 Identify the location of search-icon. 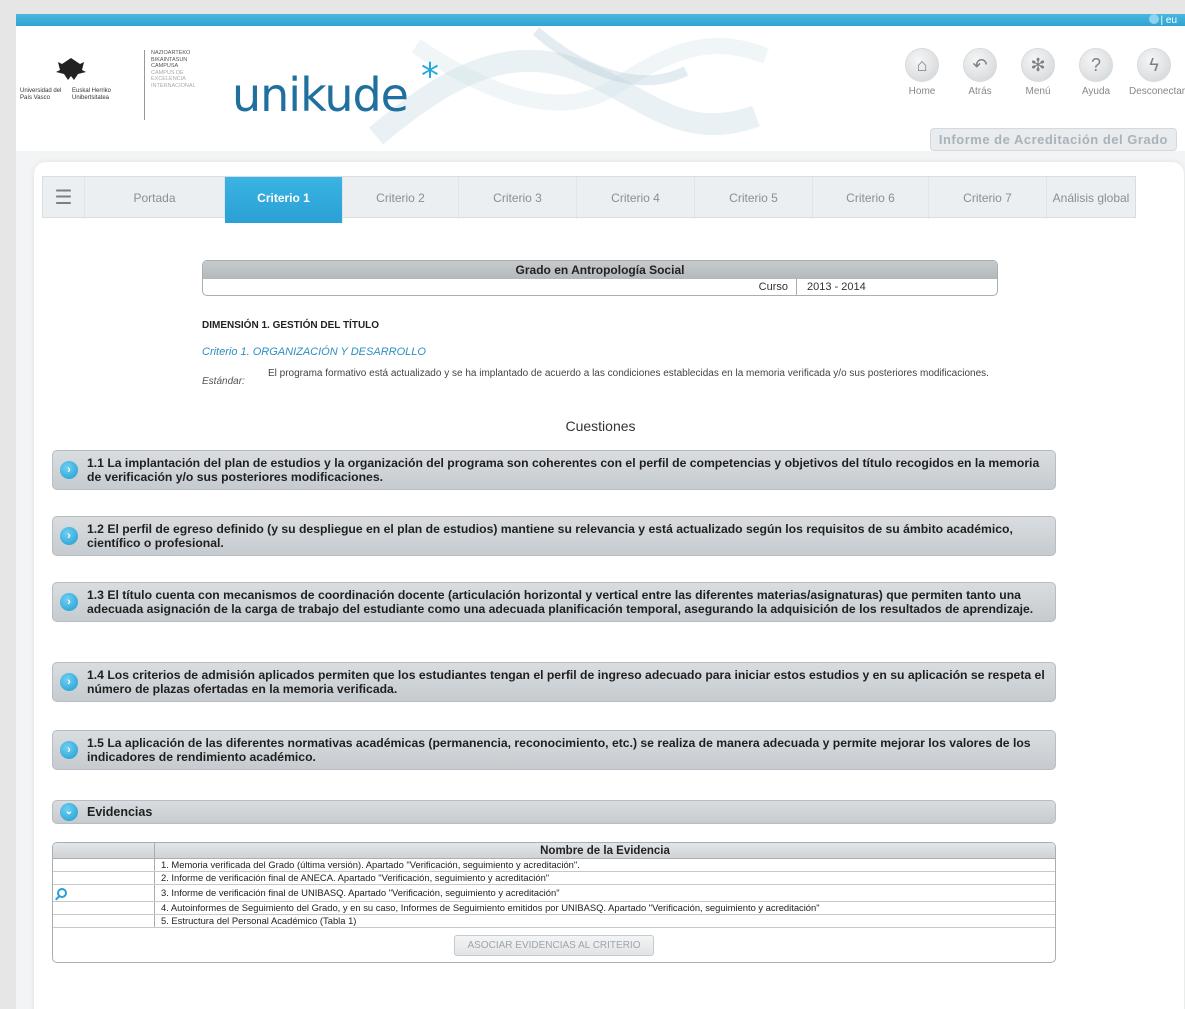
(62, 893).